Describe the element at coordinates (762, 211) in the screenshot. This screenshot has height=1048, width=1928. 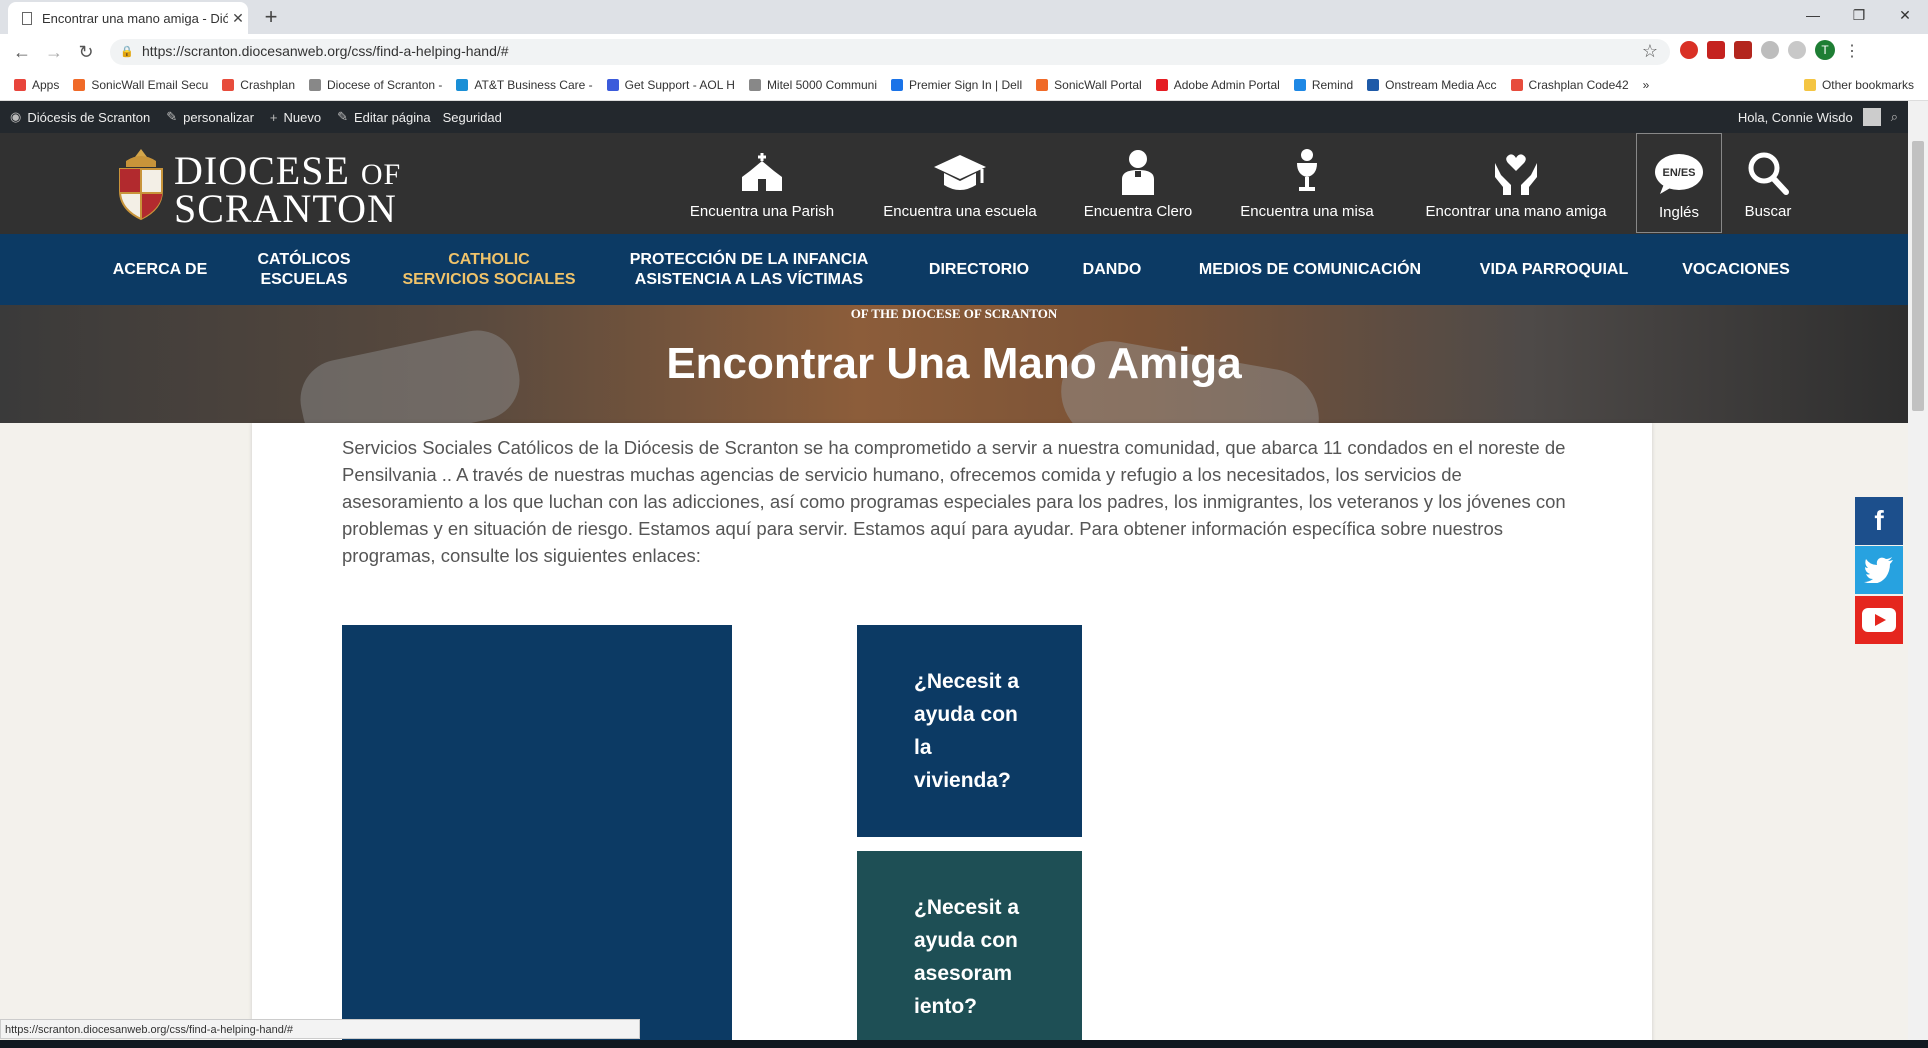
I see `find-parish-label: Encuentra una Parish` at that location.